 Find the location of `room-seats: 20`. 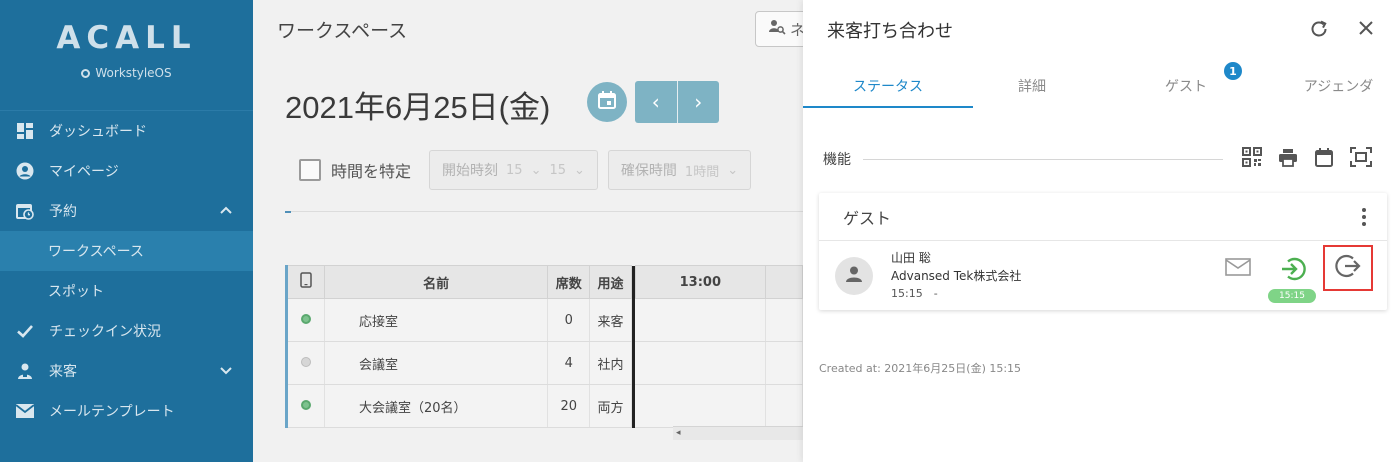

room-seats: 20 is located at coordinates (569, 406).